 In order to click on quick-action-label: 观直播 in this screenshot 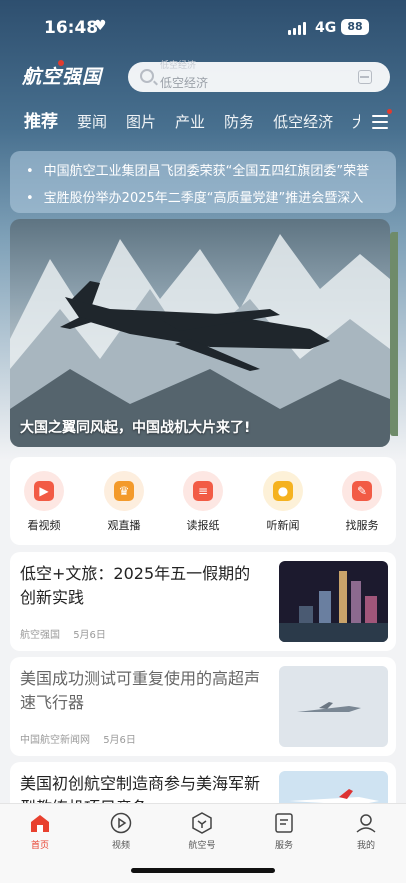, I will do `click(124, 525)`.